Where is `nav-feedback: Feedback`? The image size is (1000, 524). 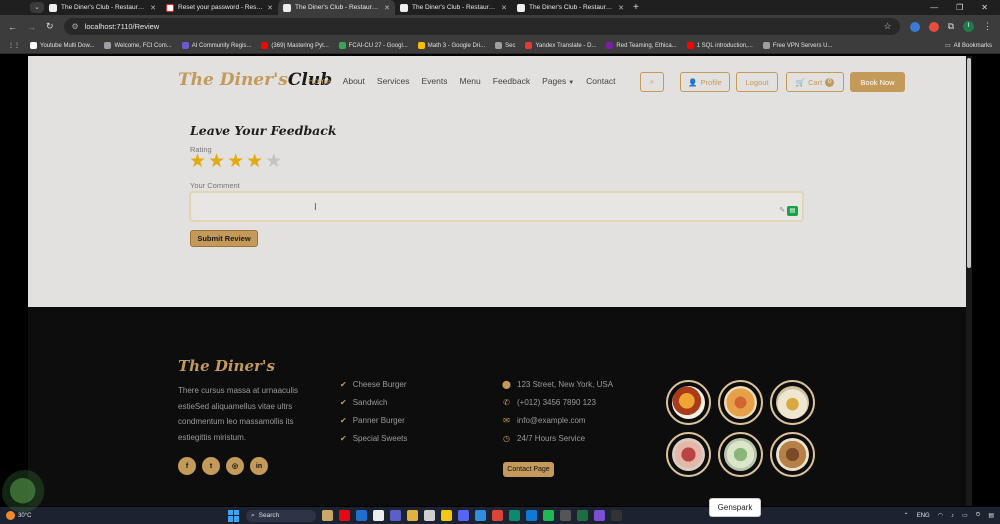
nav-feedback: Feedback is located at coordinates (511, 81).